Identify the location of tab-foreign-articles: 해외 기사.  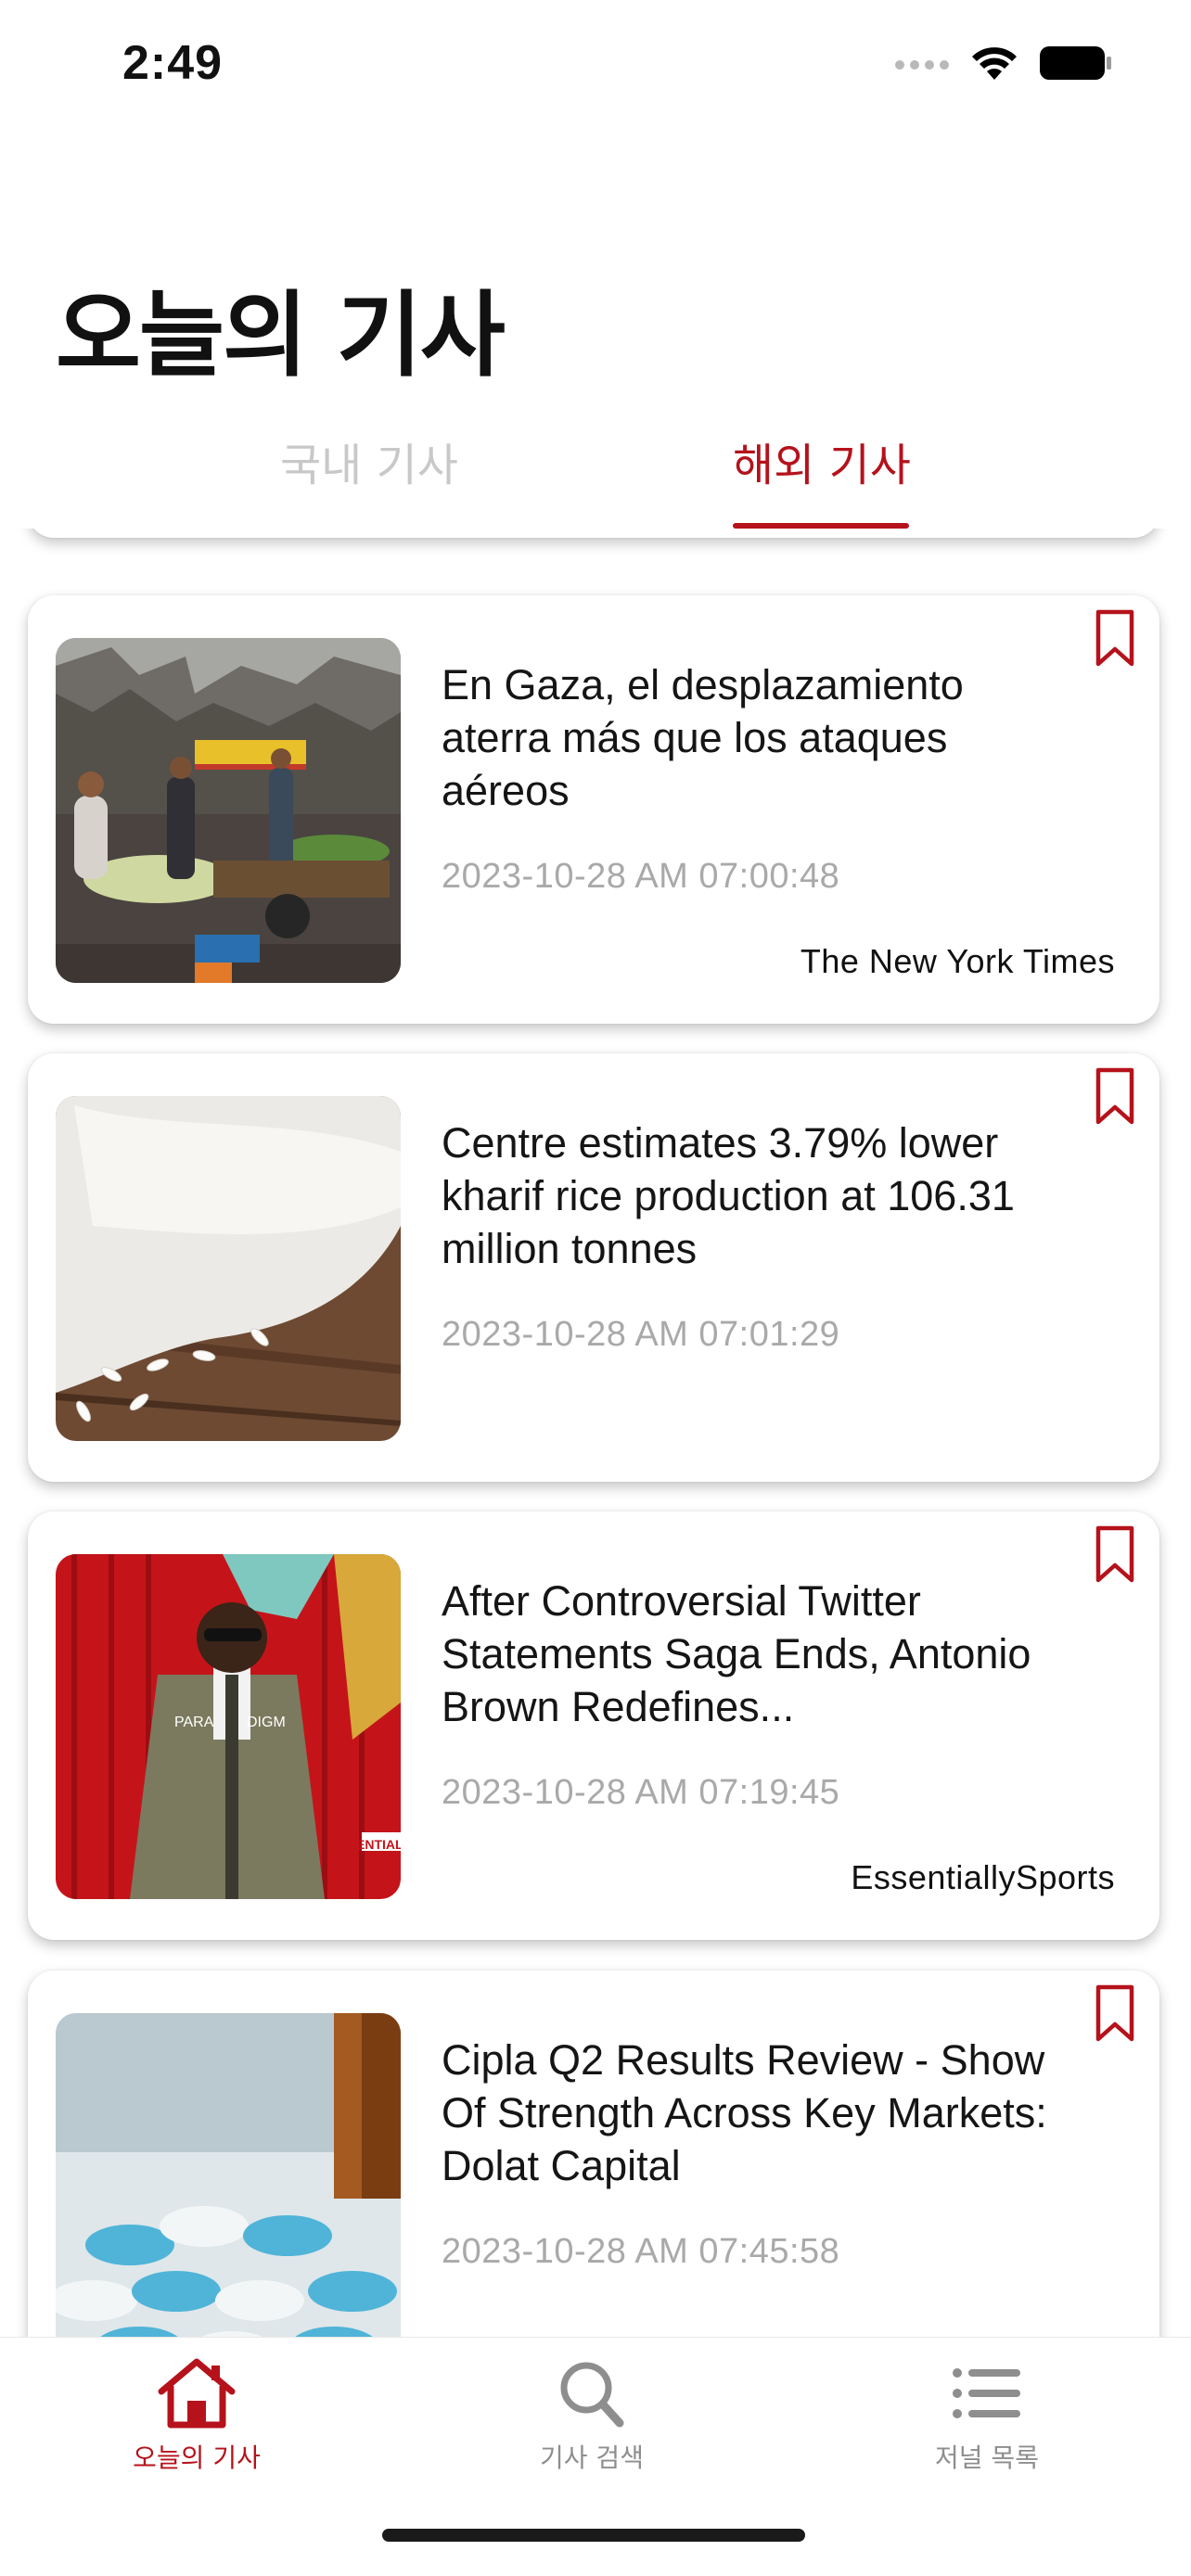
(822, 460).